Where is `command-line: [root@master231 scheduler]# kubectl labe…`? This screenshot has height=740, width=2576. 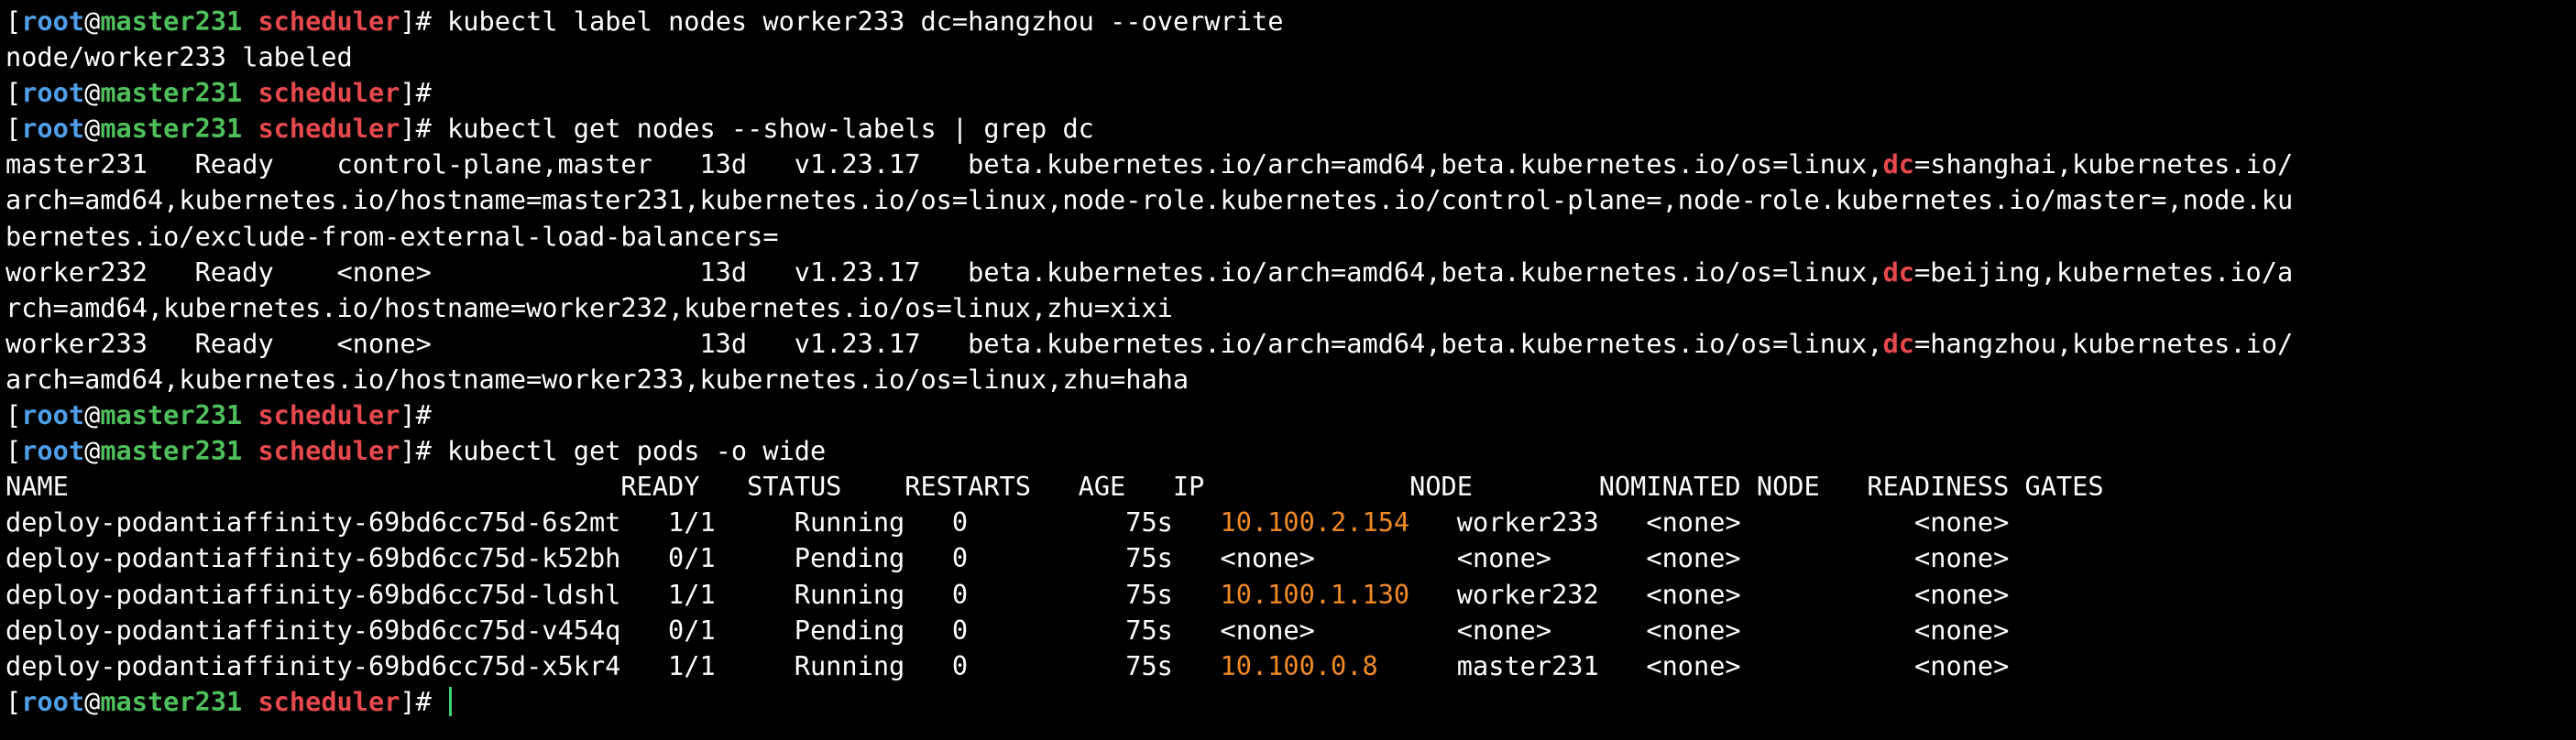
command-line: [root@master231 scheduler]# kubectl labe… is located at coordinates (1290, 21).